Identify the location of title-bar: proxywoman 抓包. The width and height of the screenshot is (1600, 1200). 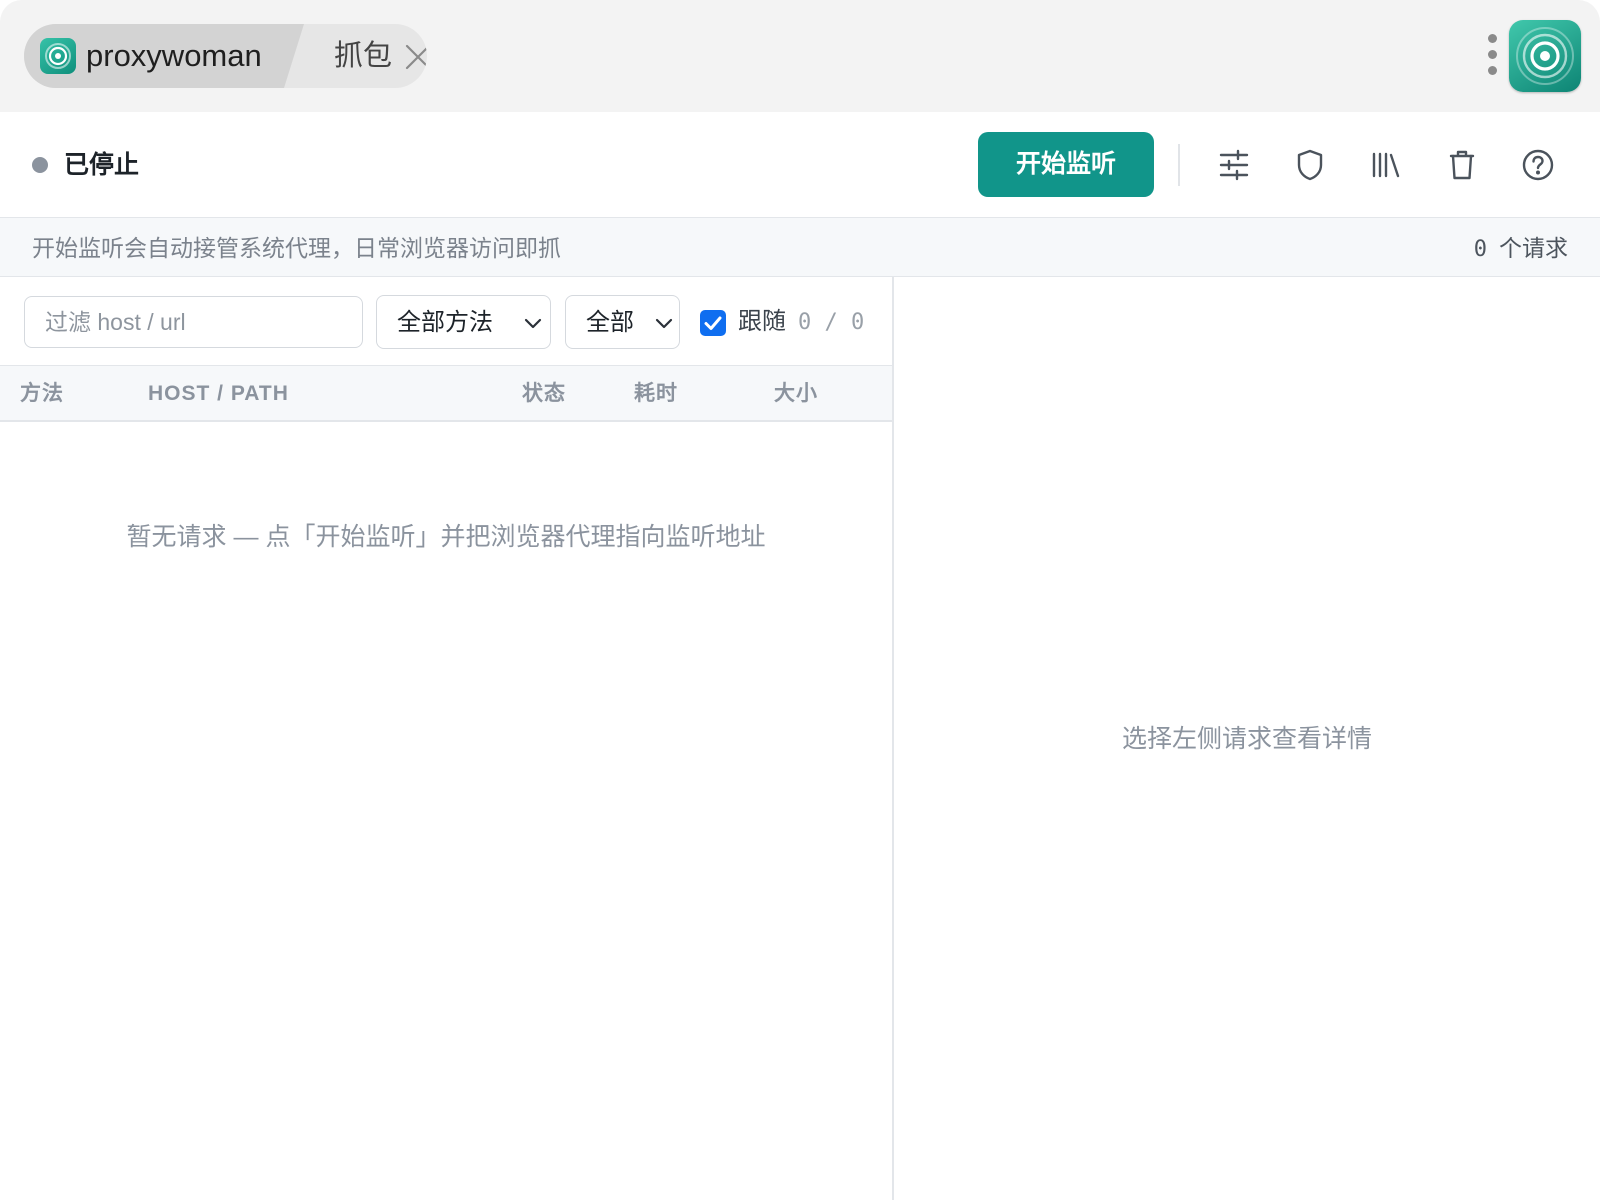
(800, 56).